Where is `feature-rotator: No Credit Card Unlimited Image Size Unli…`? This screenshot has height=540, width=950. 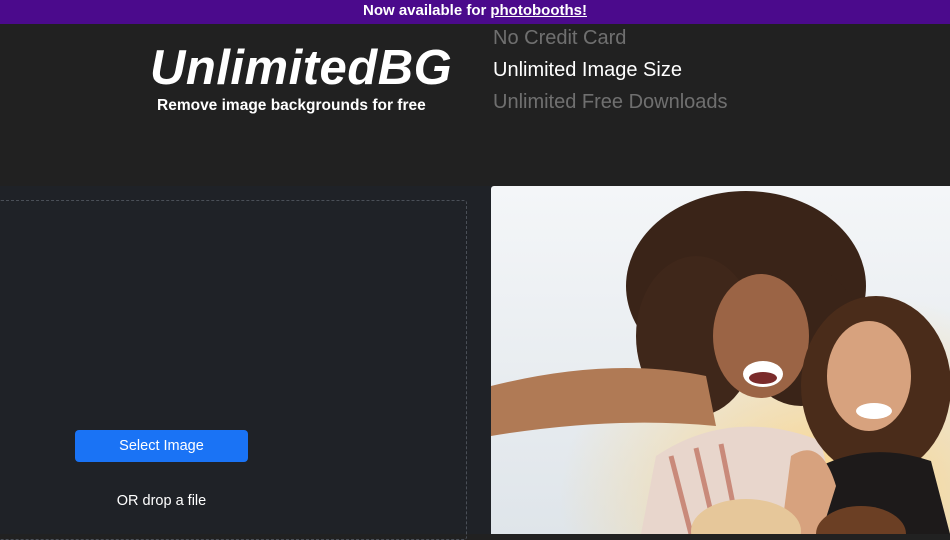
feature-rotator: No Credit Card Unlimited Image Size Unli… is located at coordinates (643, 70).